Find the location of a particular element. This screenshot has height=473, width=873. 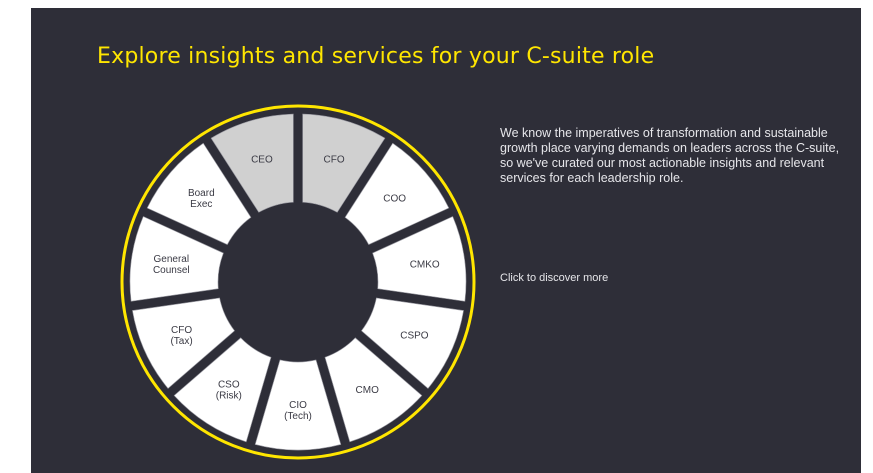

role-segment-label-line: Counsel is located at coordinates (171, 270).